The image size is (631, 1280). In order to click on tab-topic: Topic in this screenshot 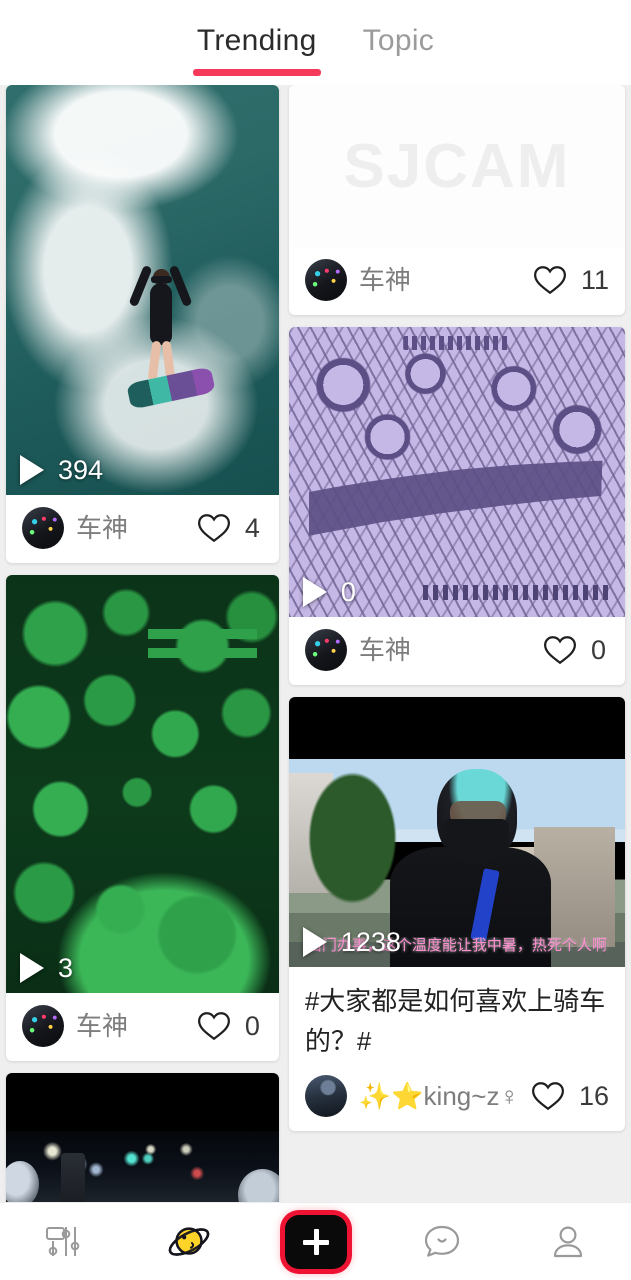, I will do `click(399, 47)`.